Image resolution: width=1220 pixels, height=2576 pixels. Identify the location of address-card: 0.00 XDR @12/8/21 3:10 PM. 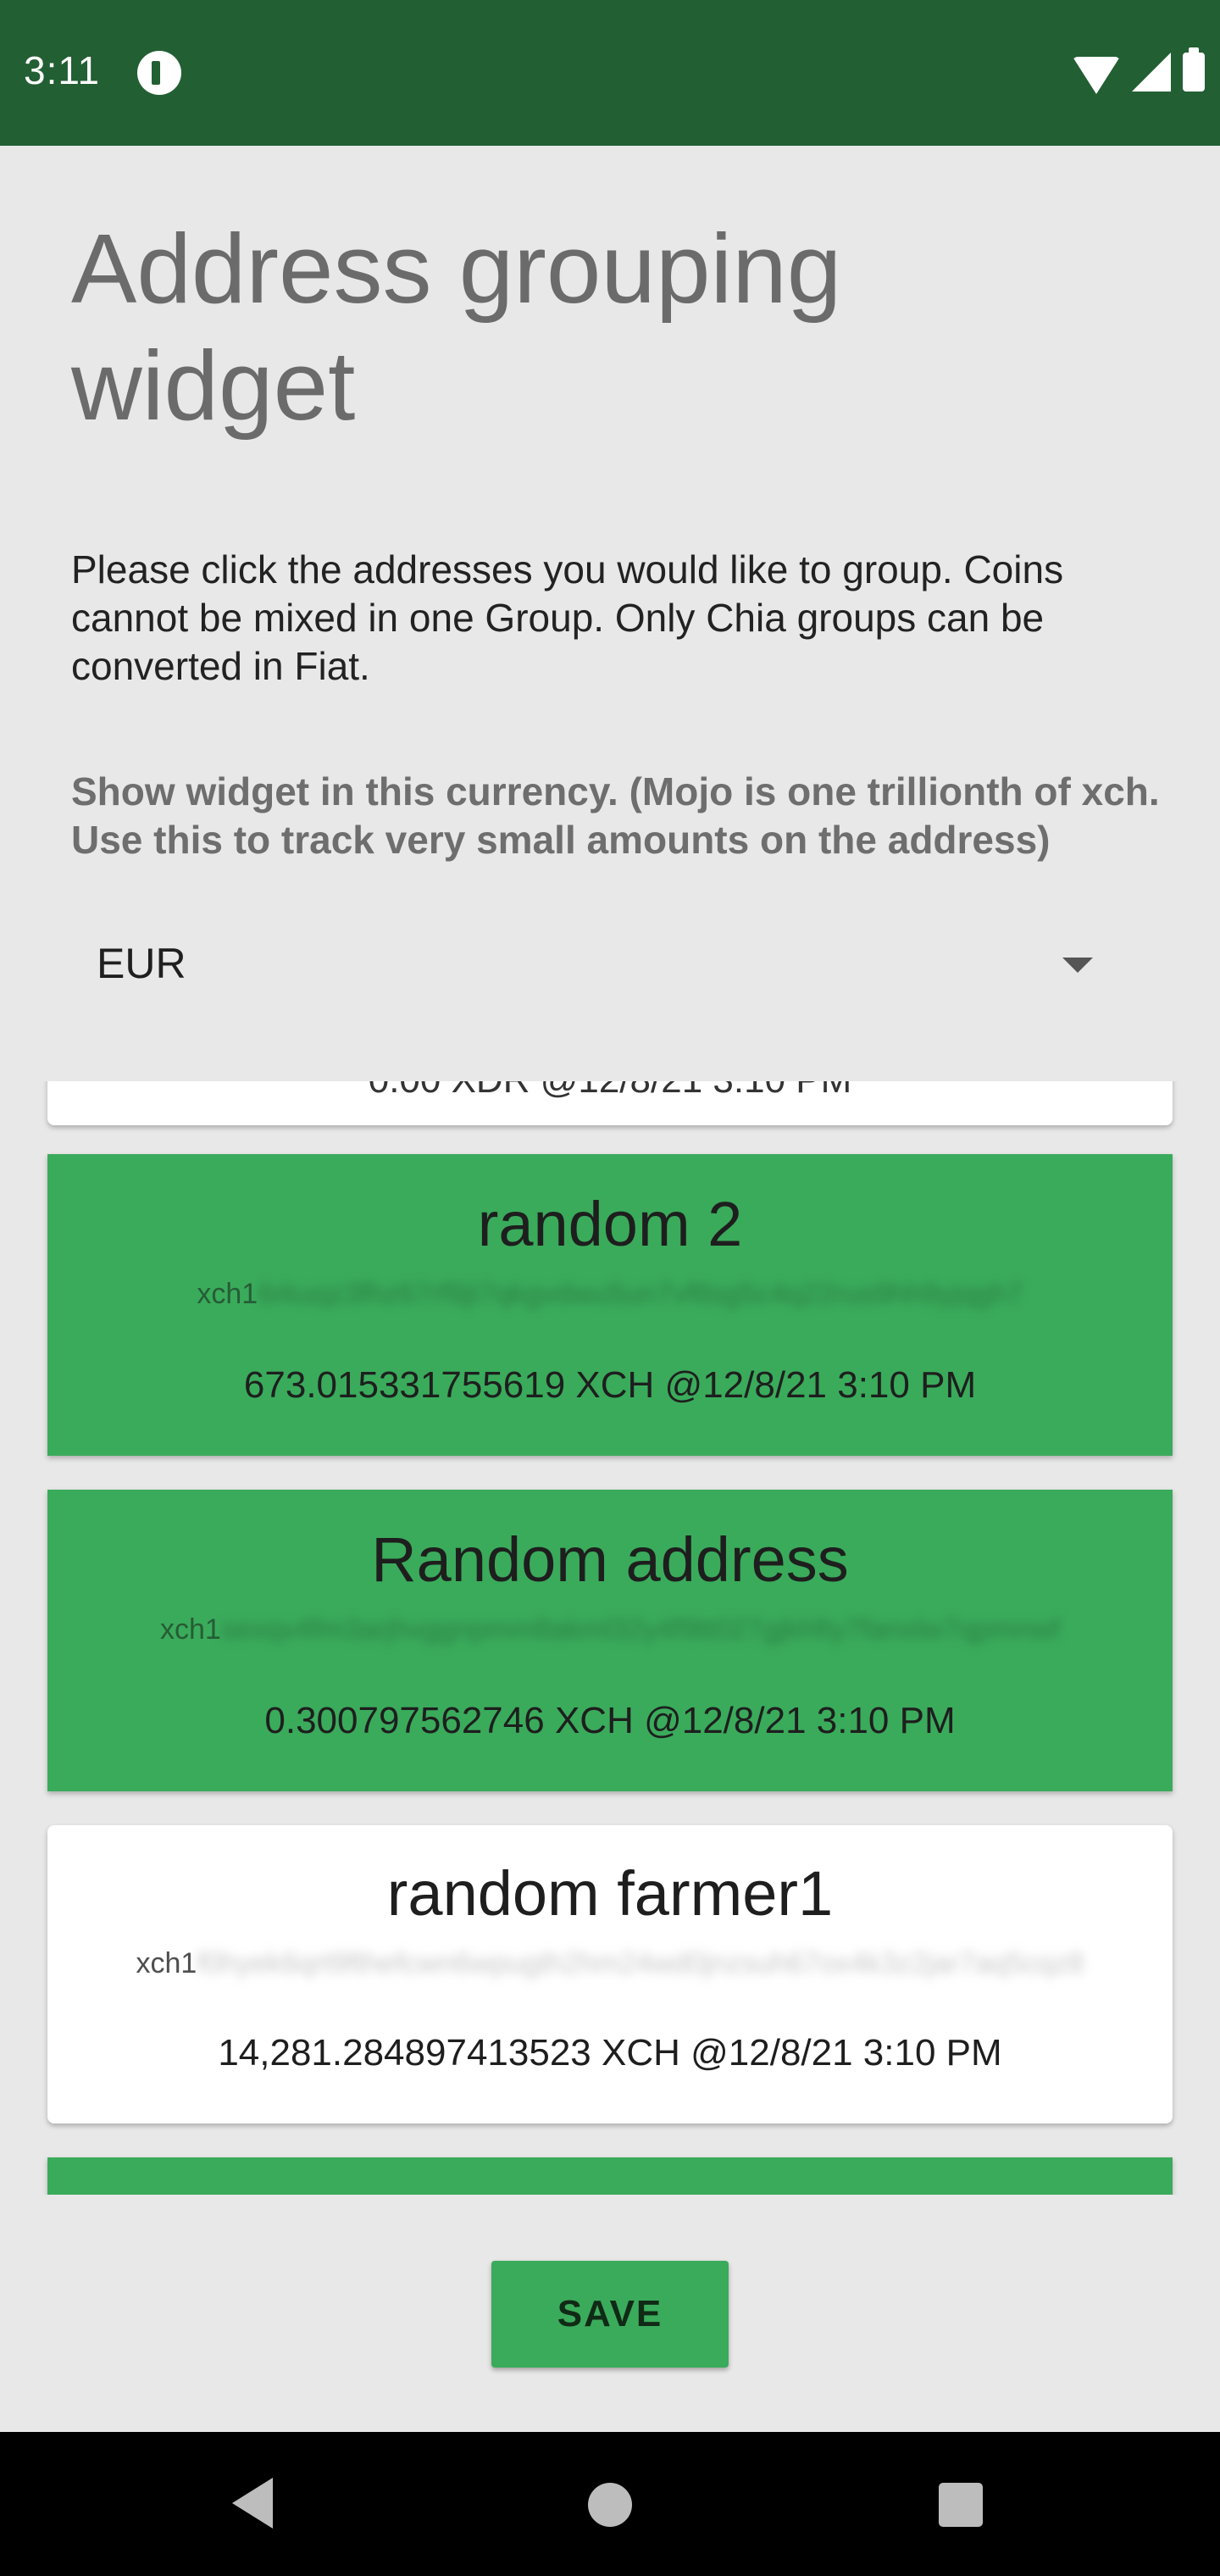
(610, 1103).